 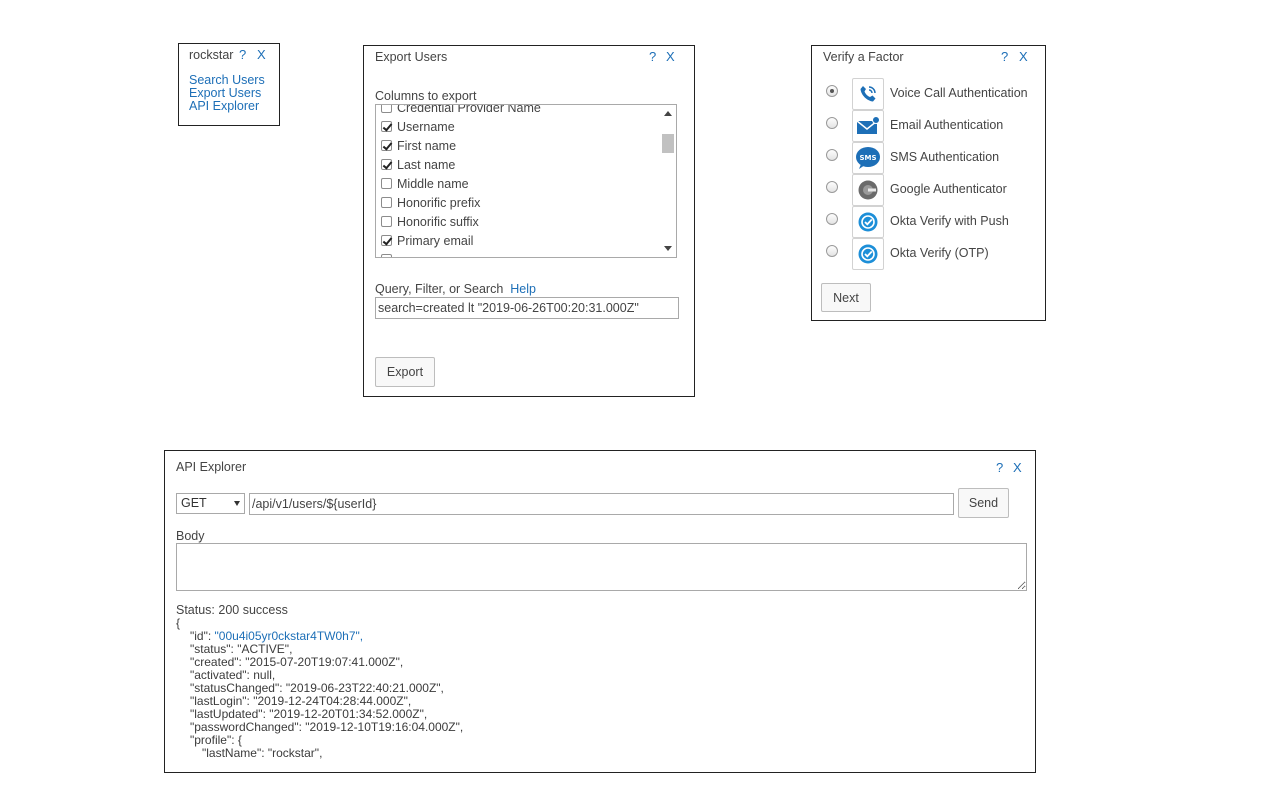 I want to click on factor-option: Okta Verify (OTP), so click(x=929, y=254).